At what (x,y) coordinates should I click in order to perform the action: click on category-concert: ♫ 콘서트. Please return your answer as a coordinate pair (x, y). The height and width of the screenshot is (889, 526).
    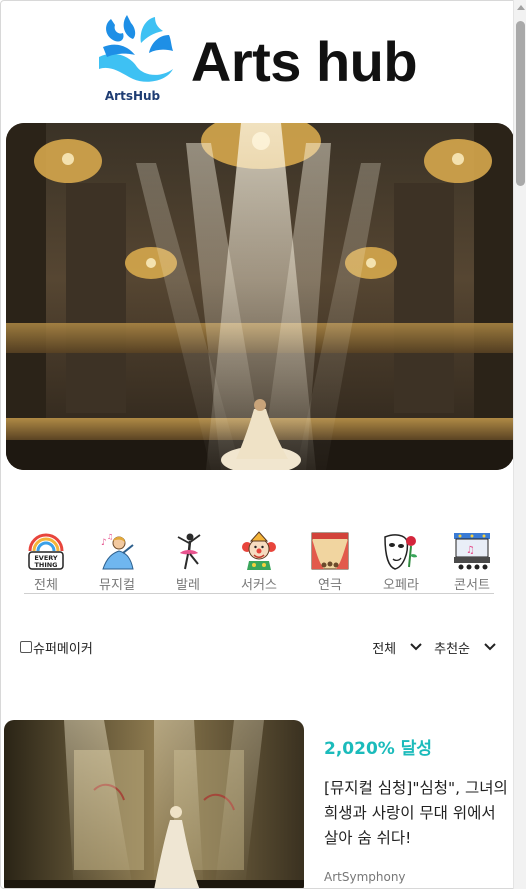
    Looking at the image, I should click on (472, 562).